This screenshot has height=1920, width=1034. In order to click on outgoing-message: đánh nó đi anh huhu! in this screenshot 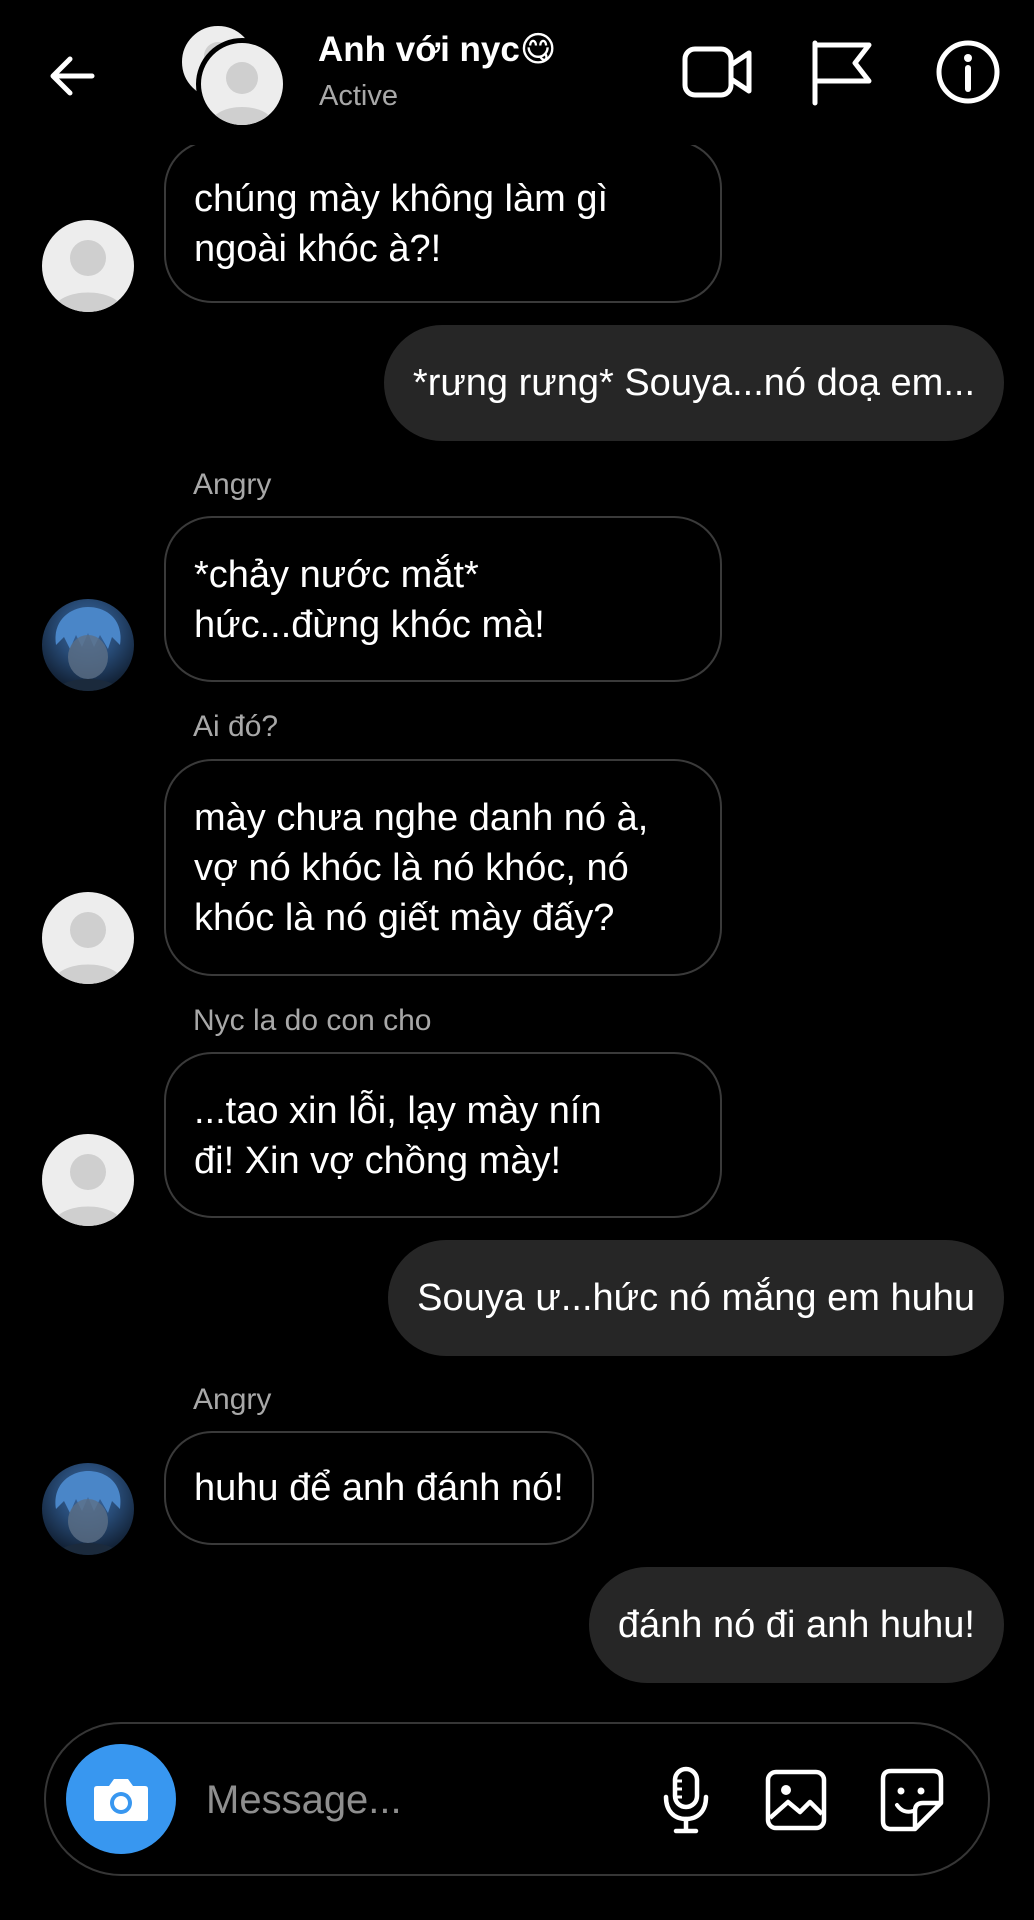, I will do `click(796, 1625)`.